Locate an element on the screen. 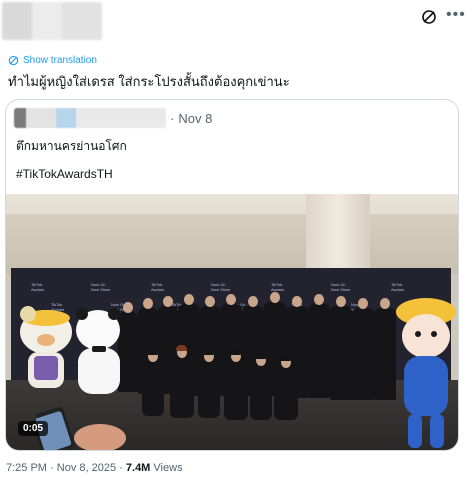 The image size is (468, 486). quote-header: · Nov 8 is located at coordinates (113, 118).